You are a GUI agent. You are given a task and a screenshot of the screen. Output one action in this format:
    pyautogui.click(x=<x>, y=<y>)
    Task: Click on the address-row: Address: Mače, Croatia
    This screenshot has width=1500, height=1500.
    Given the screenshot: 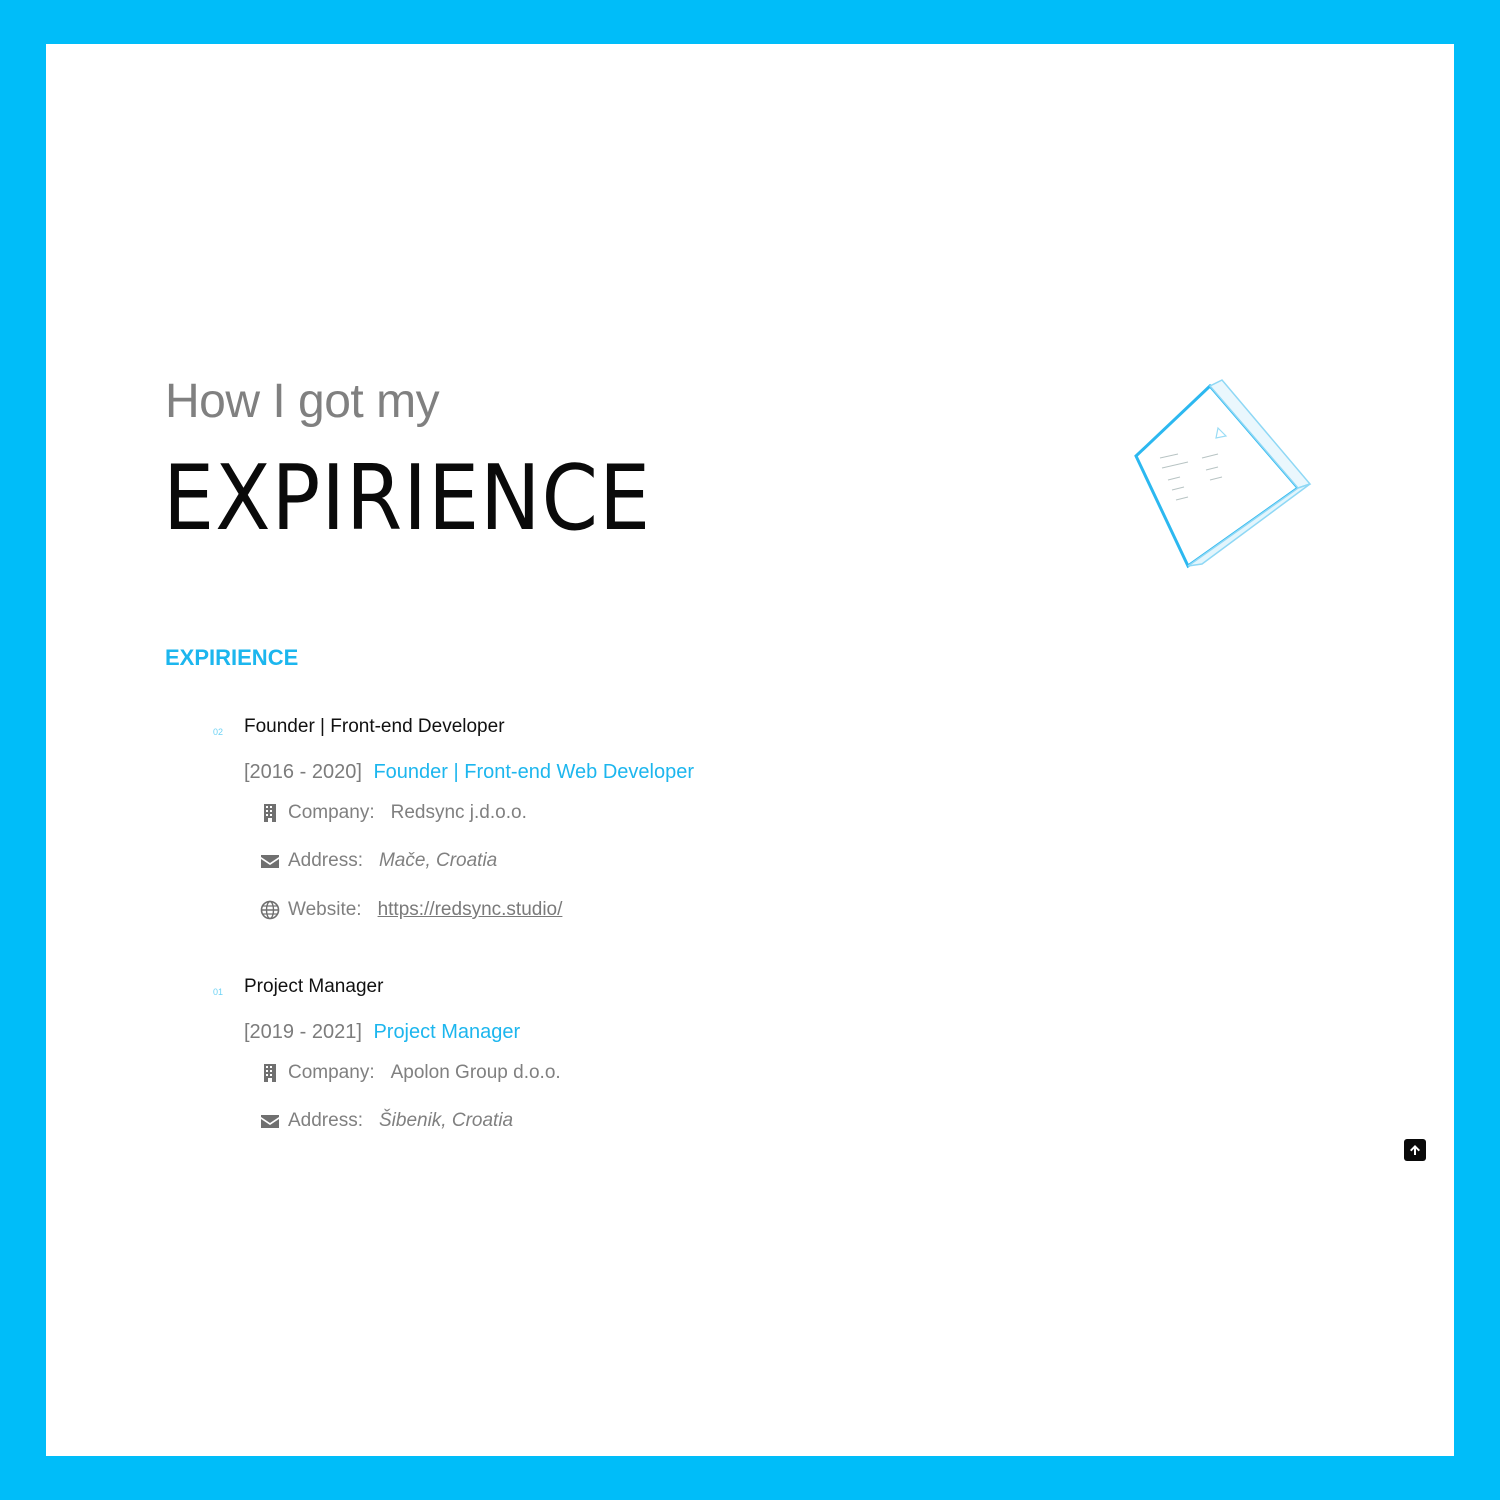 What is the action you would take?
    pyautogui.click(x=378, y=861)
    